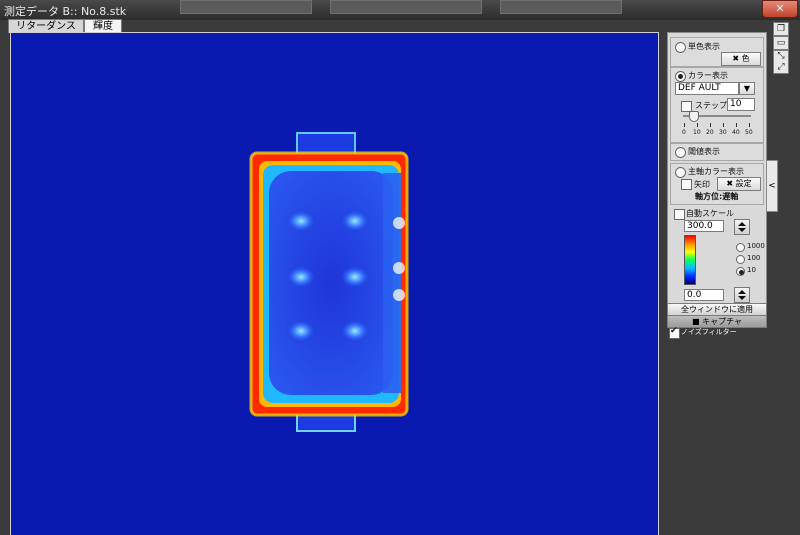  Describe the element at coordinates (749, 132) in the screenshot. I see `slider-tick-label: 50` at that location.